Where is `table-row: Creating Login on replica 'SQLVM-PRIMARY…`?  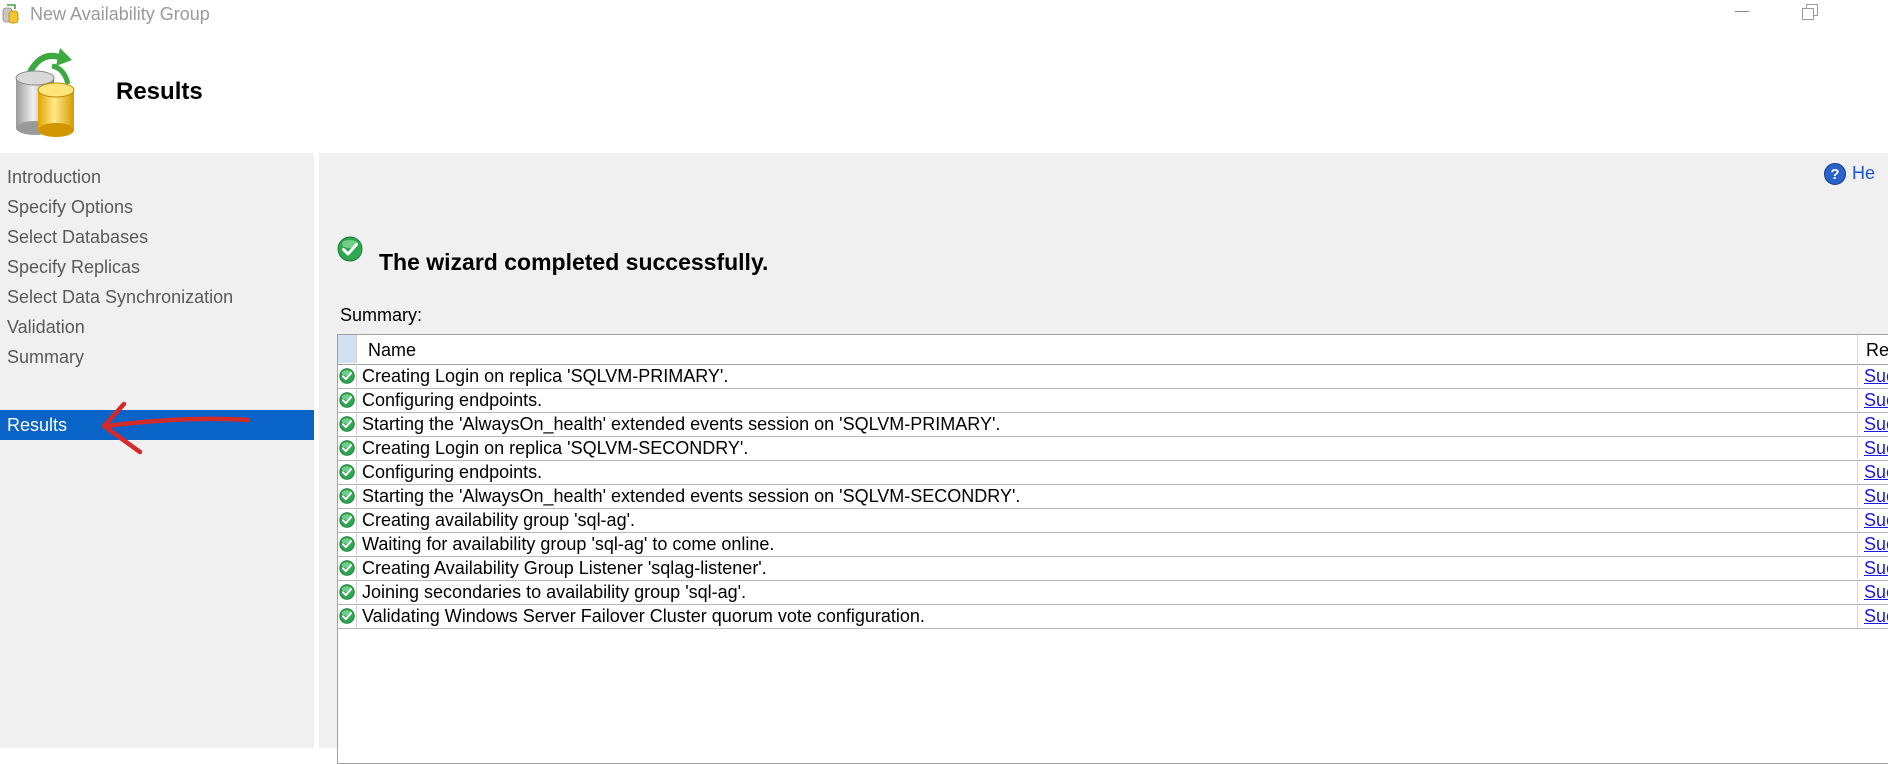 table-row: Creating Login on replica 'SQLVM-PRIMARY… is located at coordinates (1113, 376).